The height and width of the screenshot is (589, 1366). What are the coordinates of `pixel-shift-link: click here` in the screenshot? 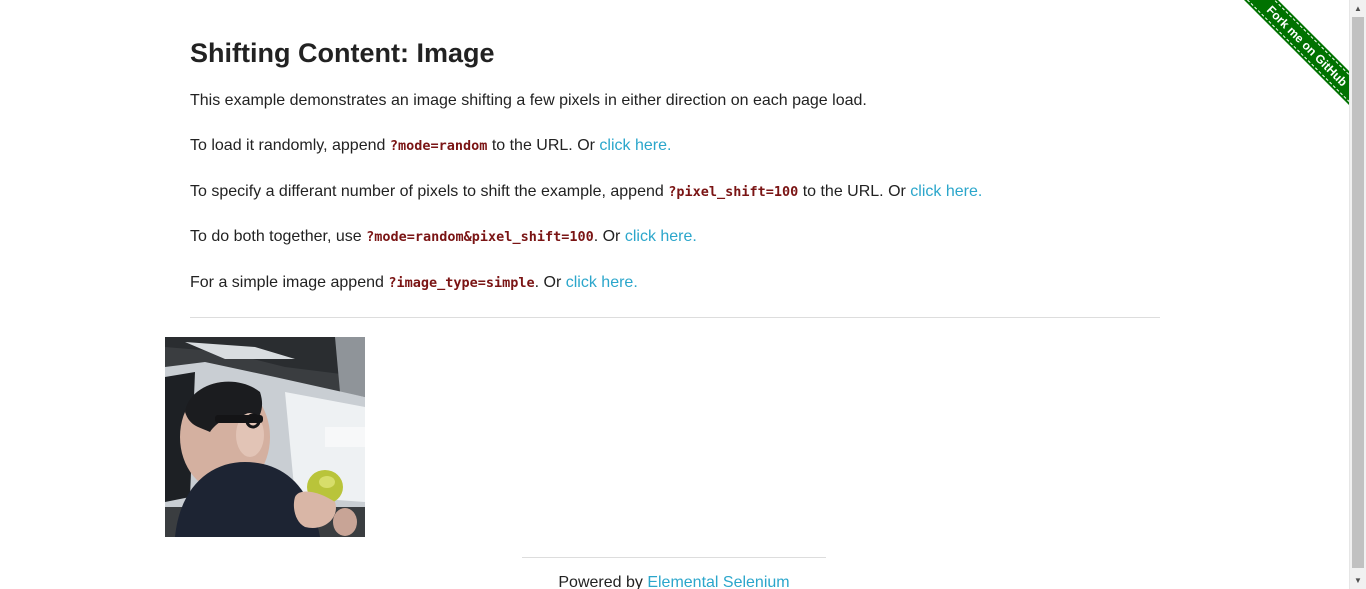 It's located at (944, 191).